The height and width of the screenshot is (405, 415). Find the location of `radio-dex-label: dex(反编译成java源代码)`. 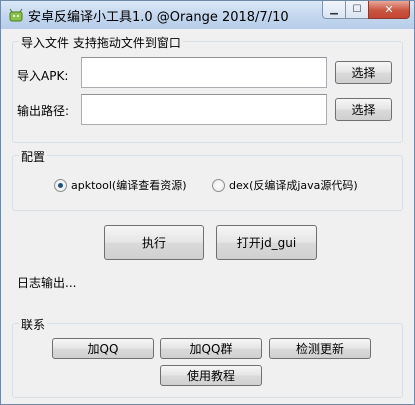

radio-dex-label: dex(反编译成java源代码) is located at coordinates (293, 185).